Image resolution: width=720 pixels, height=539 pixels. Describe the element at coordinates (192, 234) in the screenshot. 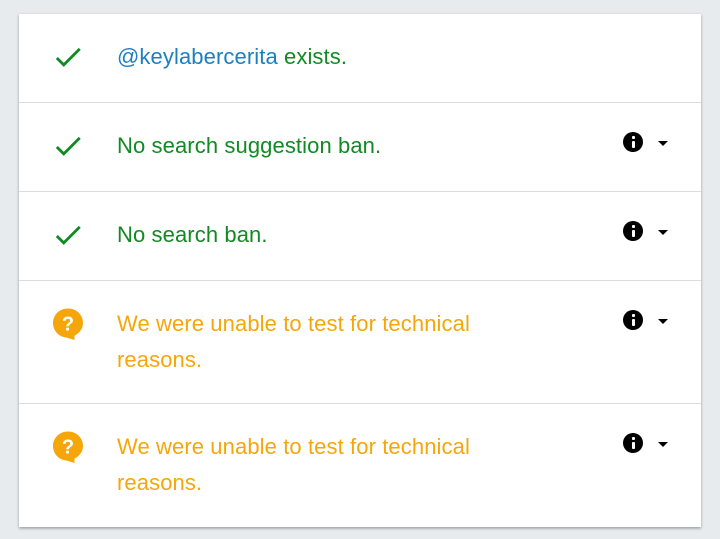

I see `result-message: No search ban.` at that location.